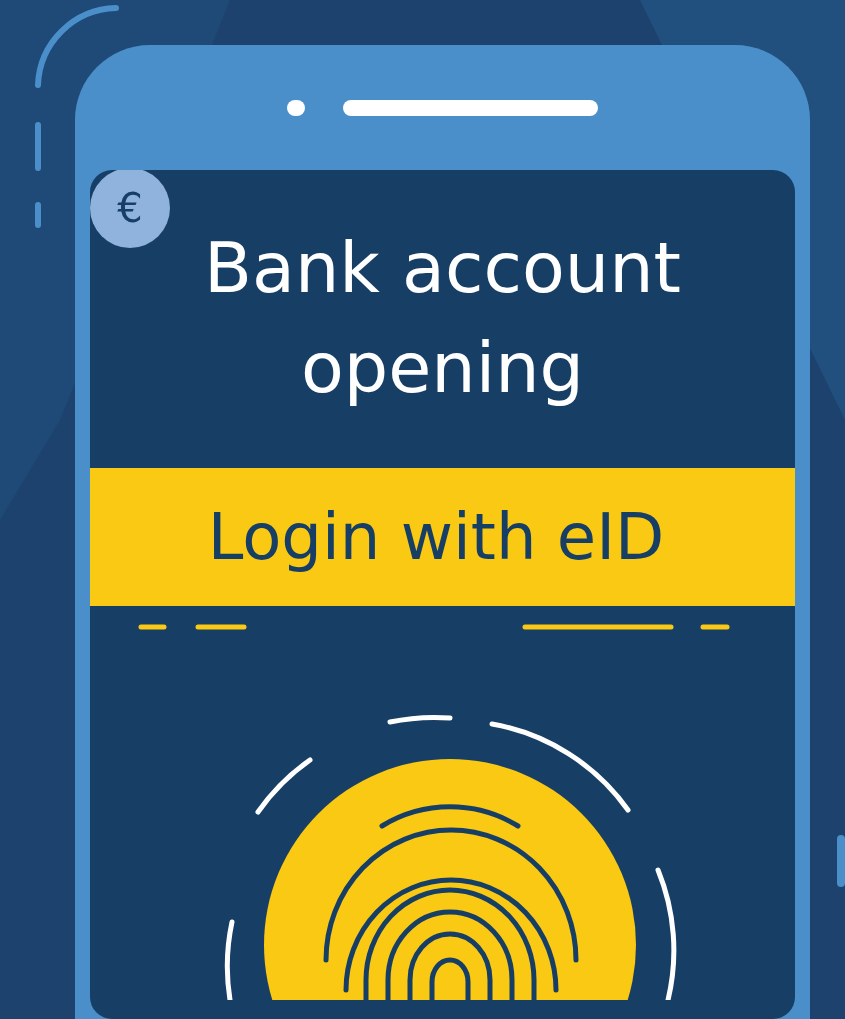 Image resolution: width=845 pixels, height=1019 pixels. Describe the element at coordinates (130, 209) in the screenshot. I see `euro-badge: €` at that location.